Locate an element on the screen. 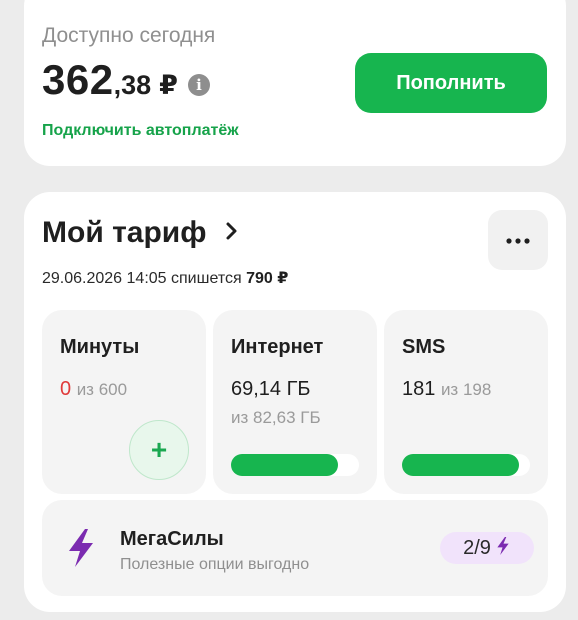 The image size is (578, 620). megasily-count: 2/9 is located at coordinates (477, 547).